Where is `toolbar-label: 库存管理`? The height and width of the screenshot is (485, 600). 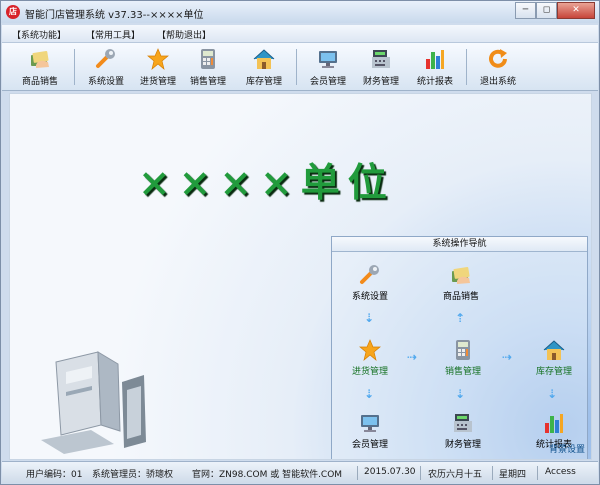 toolbar-label: 库存管理 is located at coordinates (263, 82).